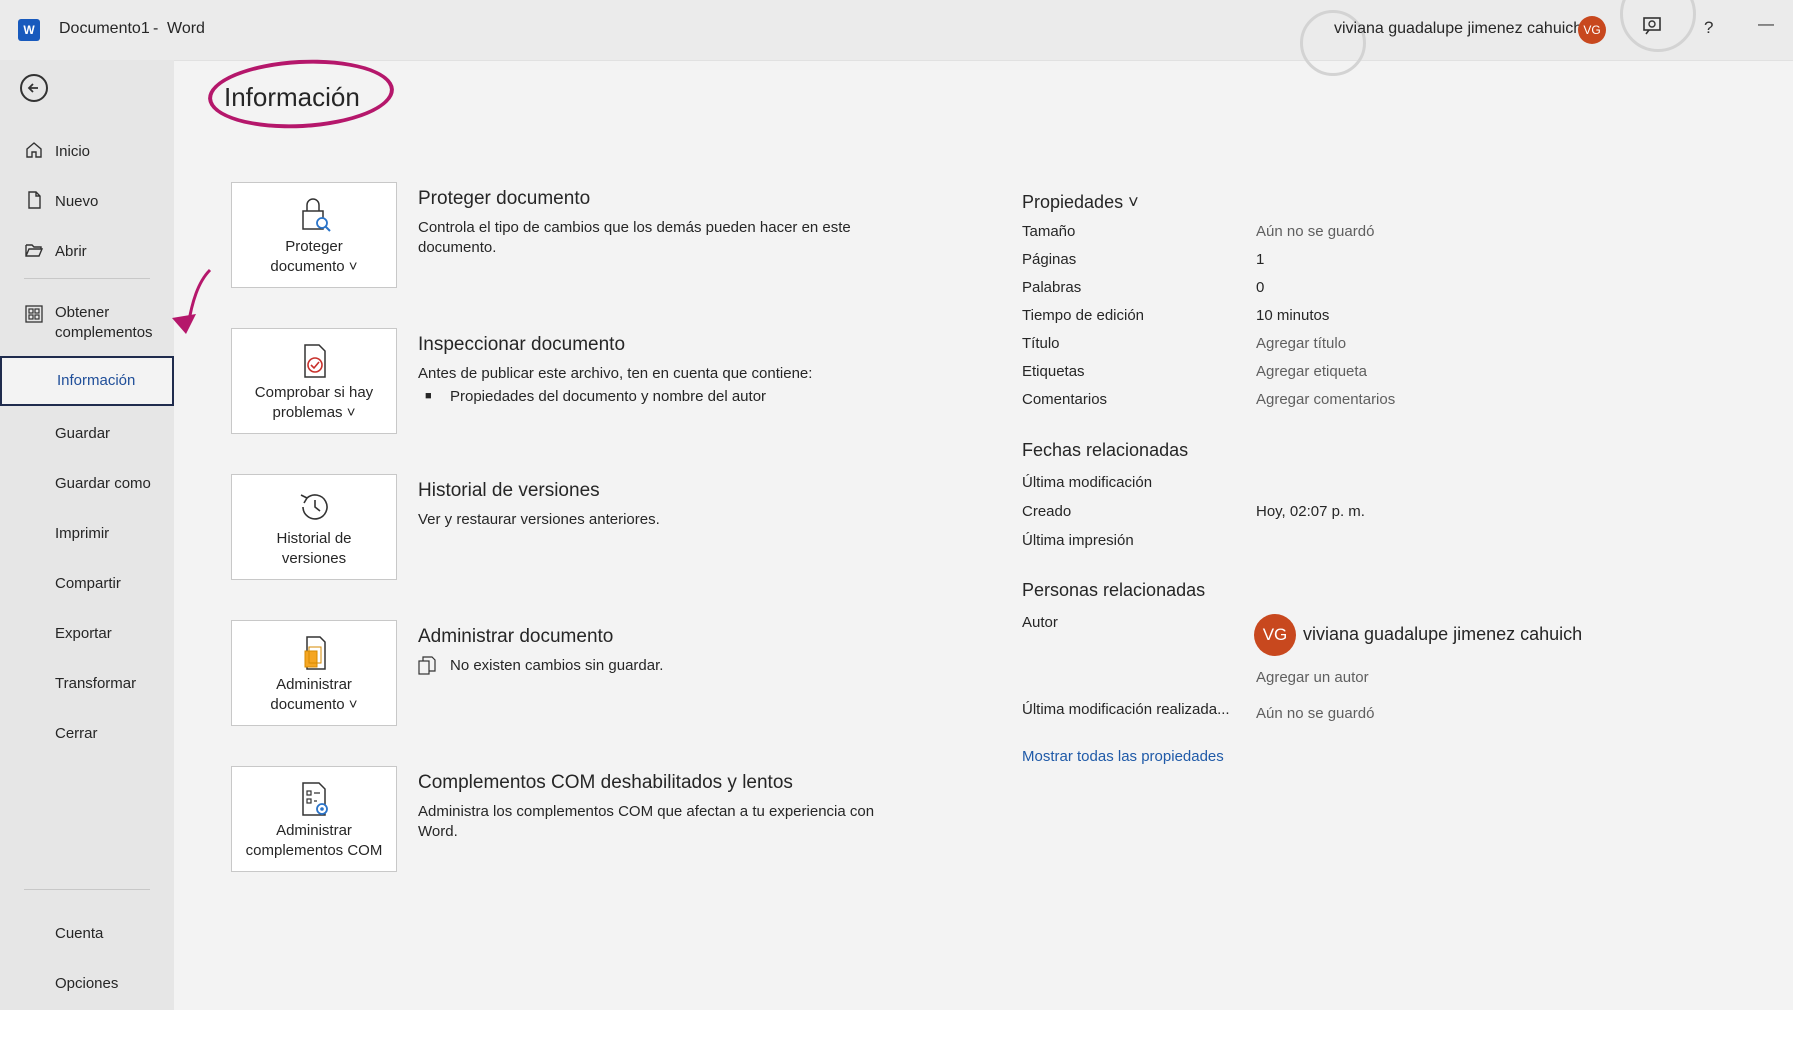  What do you see at coordinates (292, 97) in the screenshot?
I see `page-title: Información` at bounding box center [292, 97].